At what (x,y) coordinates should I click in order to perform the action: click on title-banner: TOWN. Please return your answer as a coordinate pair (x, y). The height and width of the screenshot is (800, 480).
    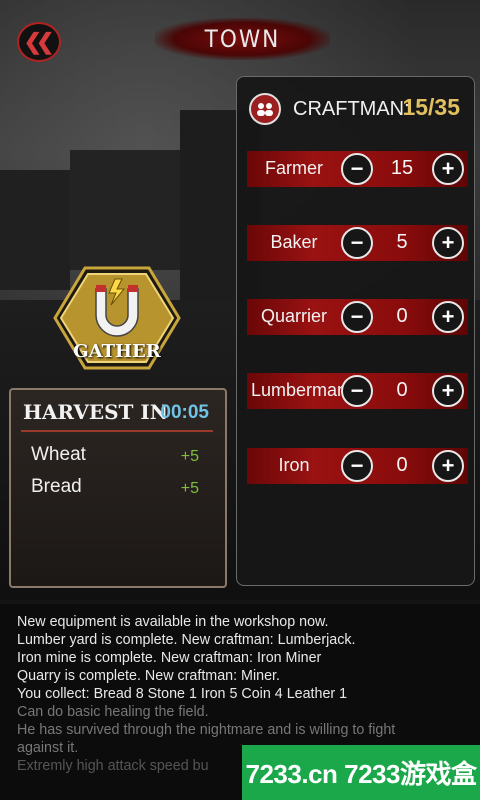
    Looking at the image, I should click on (242, 39).